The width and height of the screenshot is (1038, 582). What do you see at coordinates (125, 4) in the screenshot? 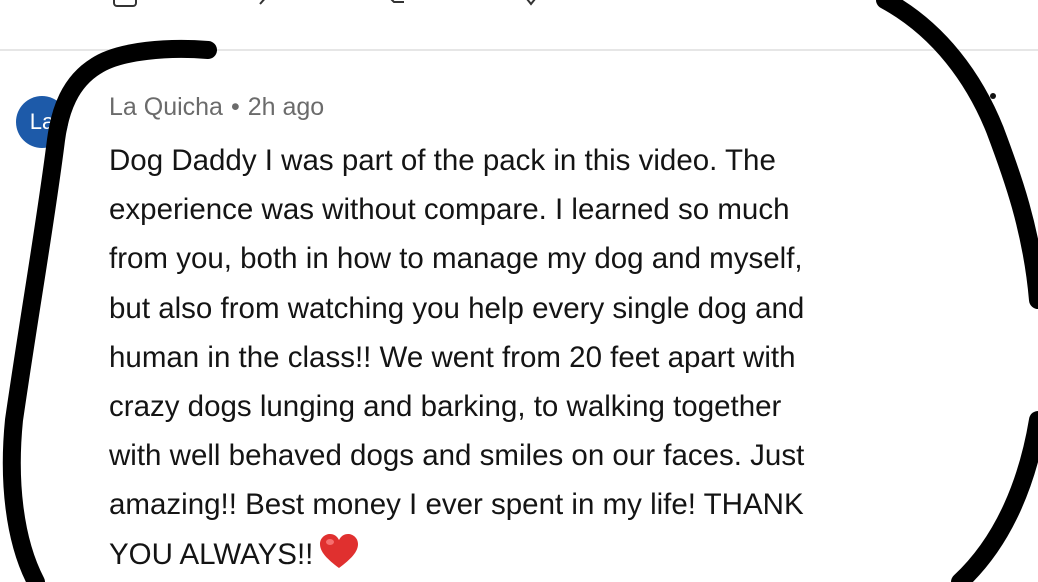
I see `share-icon` at bounding box center [125, 4].